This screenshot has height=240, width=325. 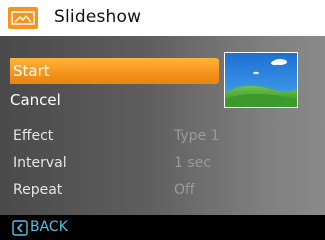 What do you see at coordinates (31, 71) in the screenshot?
I see `start-label: Start` at bounding box center [31, 71].